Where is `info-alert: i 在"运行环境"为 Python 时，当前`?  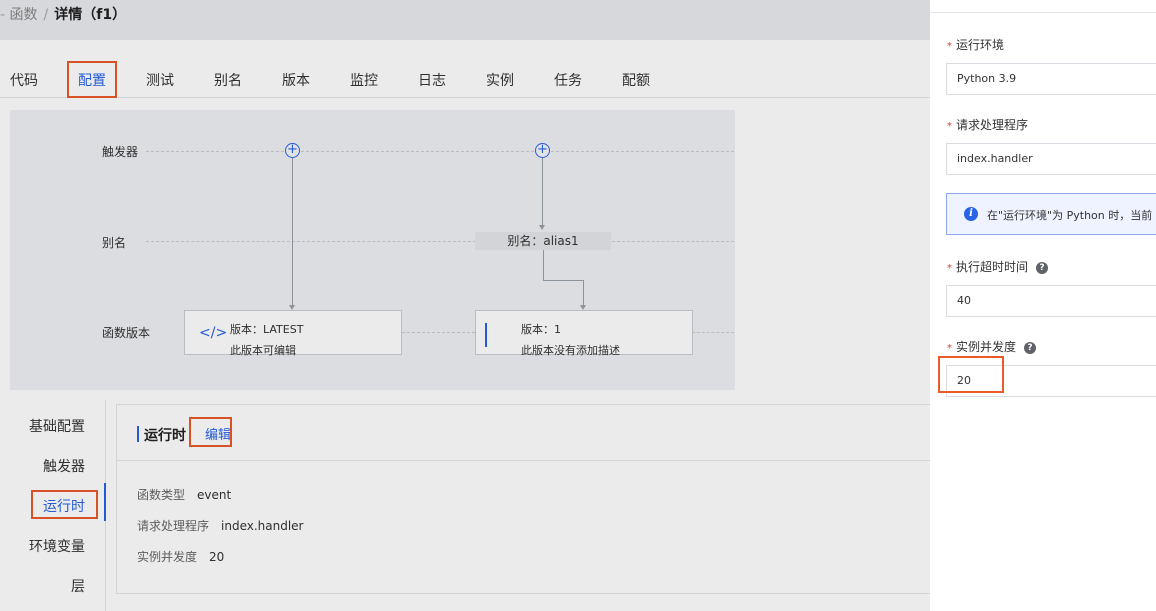
info-alert: i 在"运行环境"为 Python 时，当前 is located at coordinates (1051, 214).